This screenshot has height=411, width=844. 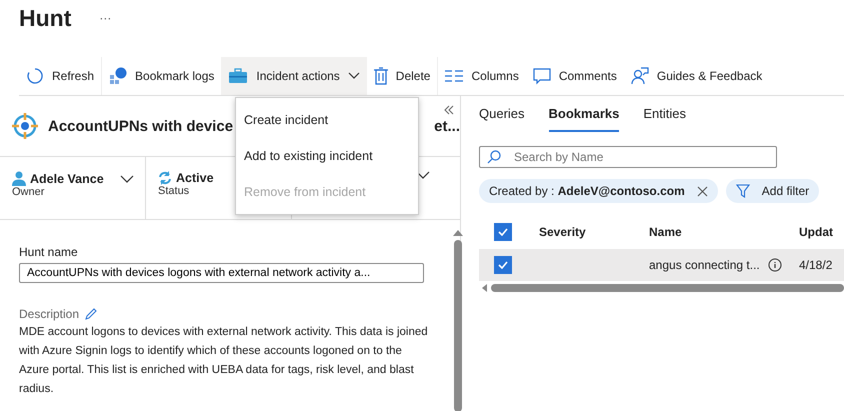 I want to click on close-icon, so click(x=702, y=191).